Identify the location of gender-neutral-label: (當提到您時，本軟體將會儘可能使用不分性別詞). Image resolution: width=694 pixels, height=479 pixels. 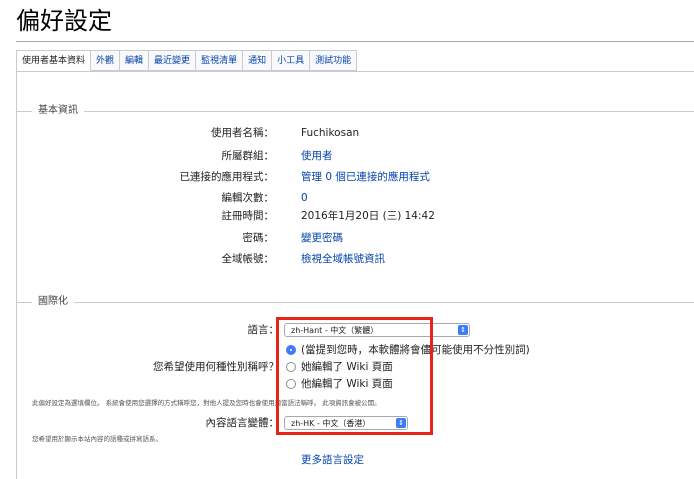
(415, 350).